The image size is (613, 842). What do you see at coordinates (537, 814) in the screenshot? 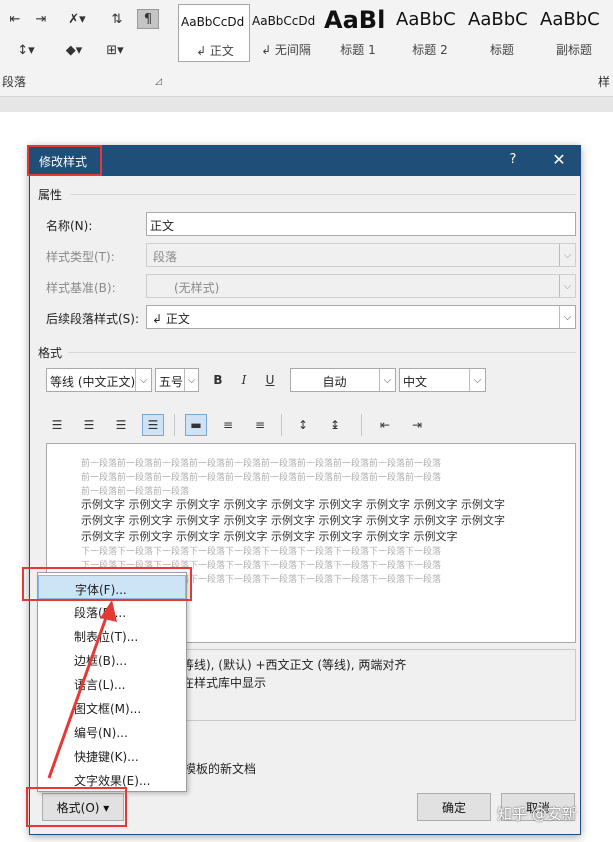
I see `watermark: 知乎 @安新` at bounding box center [537, 814].